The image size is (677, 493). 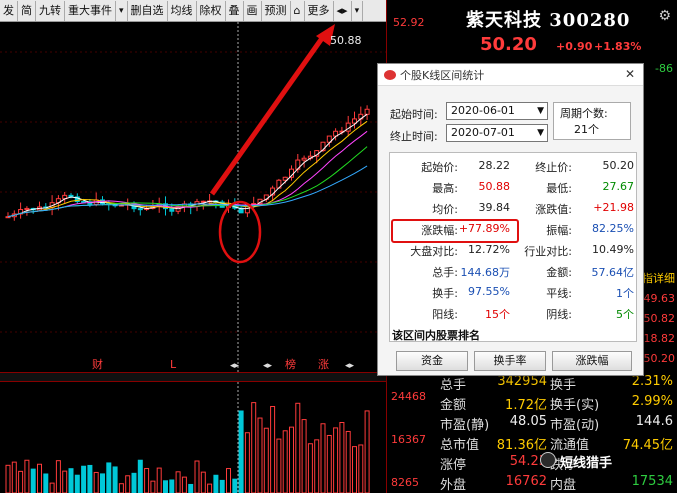 What do you see at coordinates (253, 10) in the screenshot?
I see `toolbar-item-9: 画` at bounding box center [253, 10].